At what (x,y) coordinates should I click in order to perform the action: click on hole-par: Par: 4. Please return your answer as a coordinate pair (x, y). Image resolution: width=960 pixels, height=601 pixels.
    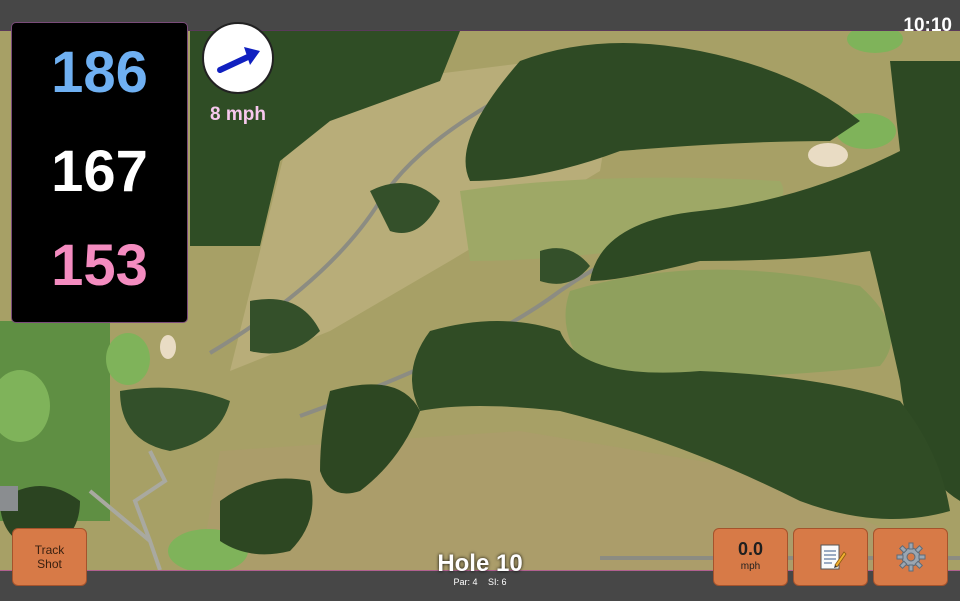
    Looking at the image, I should click on (465, 582).